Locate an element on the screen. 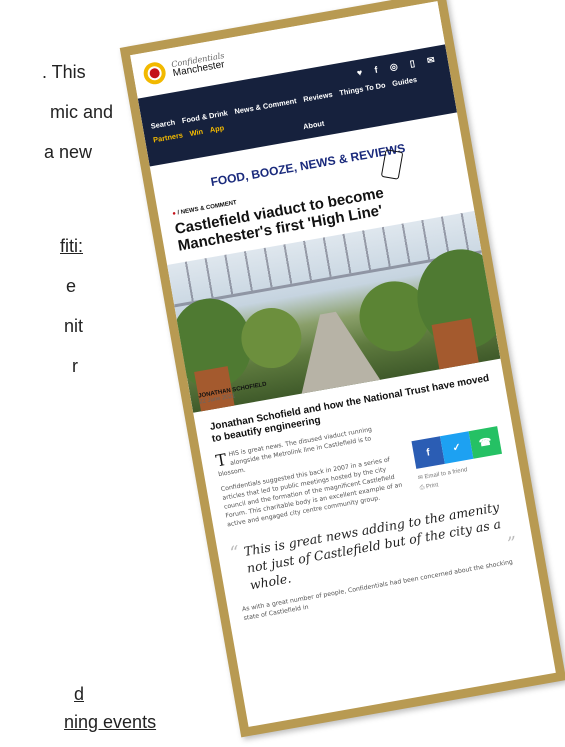  share-panel: f ✓ ☎ ✉ Email to a friend ⎙ Print is located at coordinates (460, 464).